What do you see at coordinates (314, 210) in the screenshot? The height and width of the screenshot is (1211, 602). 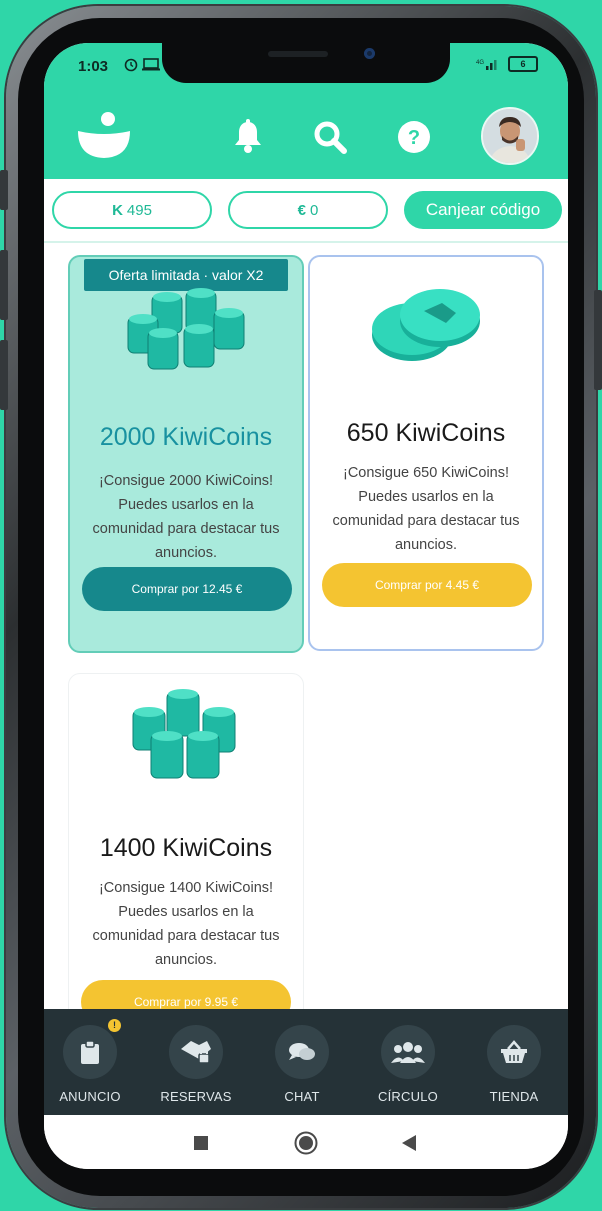 I see `euro-amount: 0` at bounding box center [314, 210].